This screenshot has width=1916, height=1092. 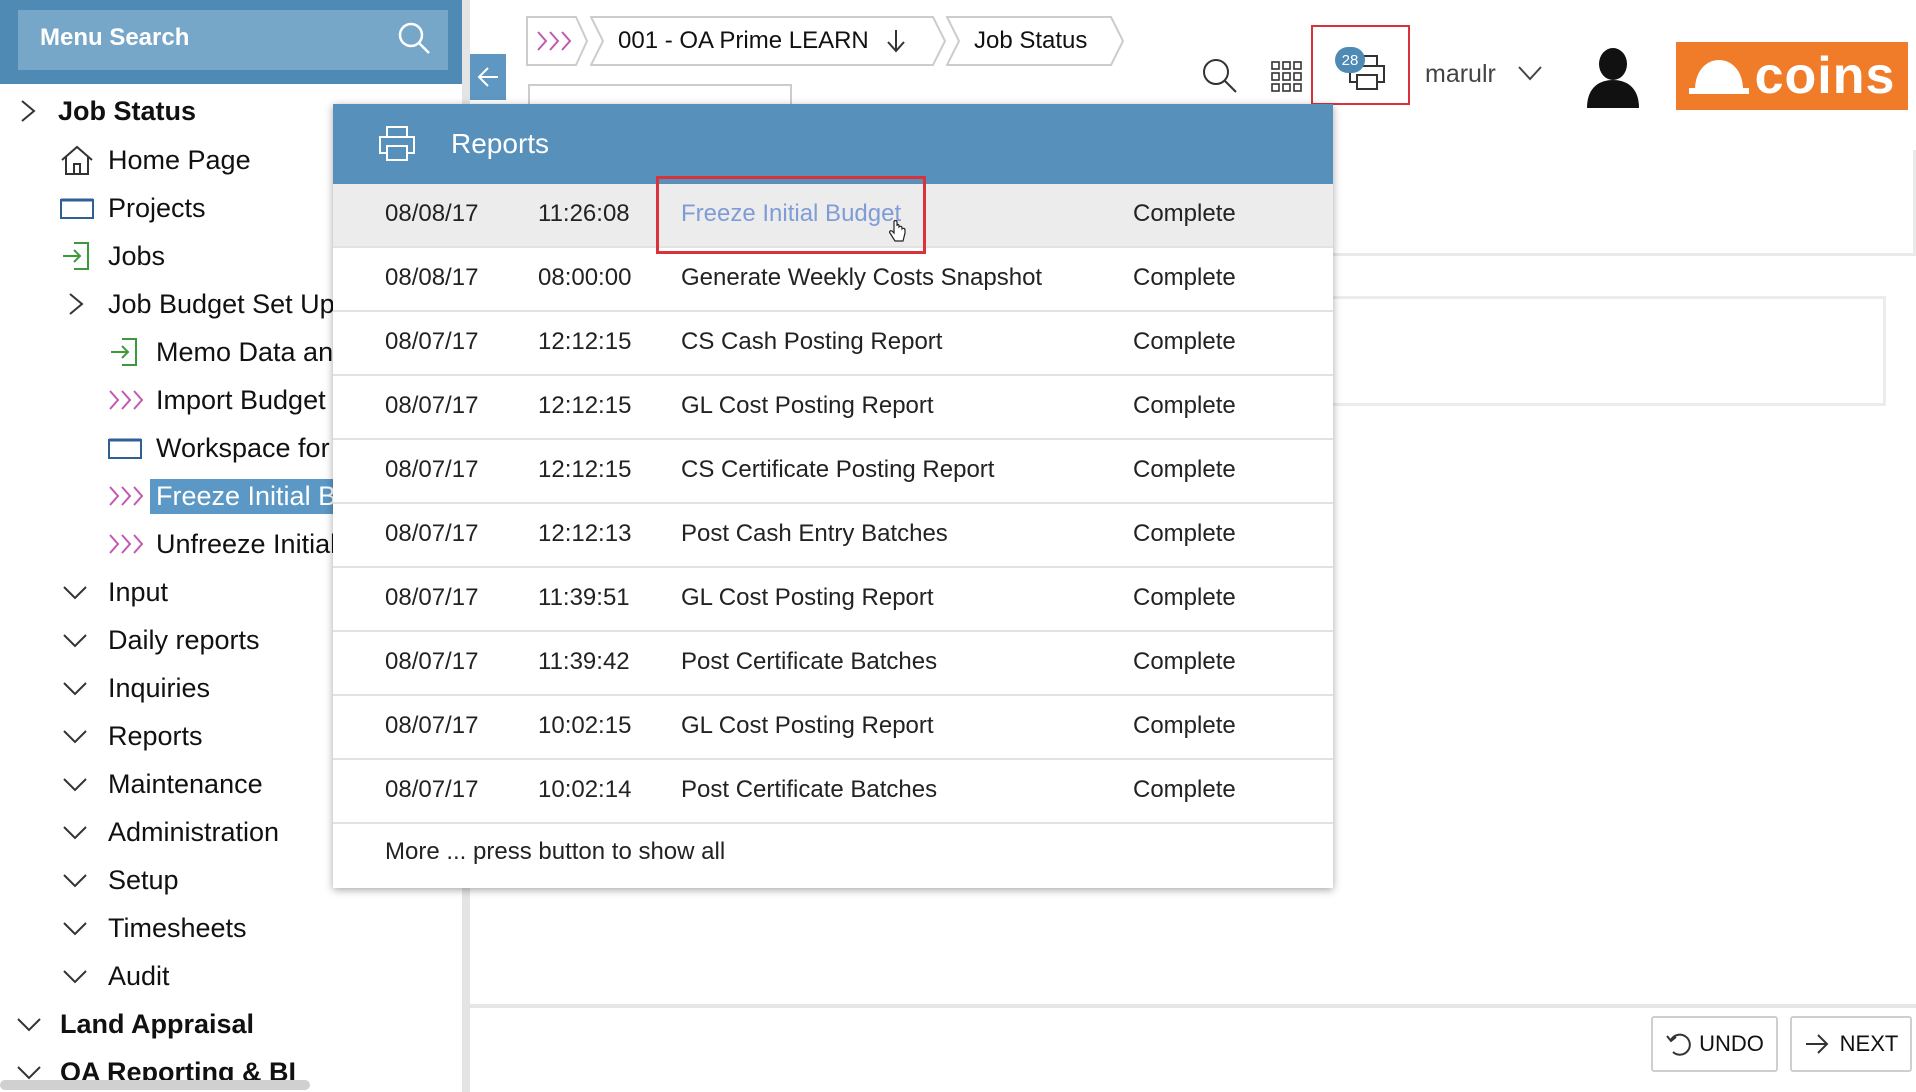 I want to click on menu-search-bar: Menu Search, so click(x=231, y=42).